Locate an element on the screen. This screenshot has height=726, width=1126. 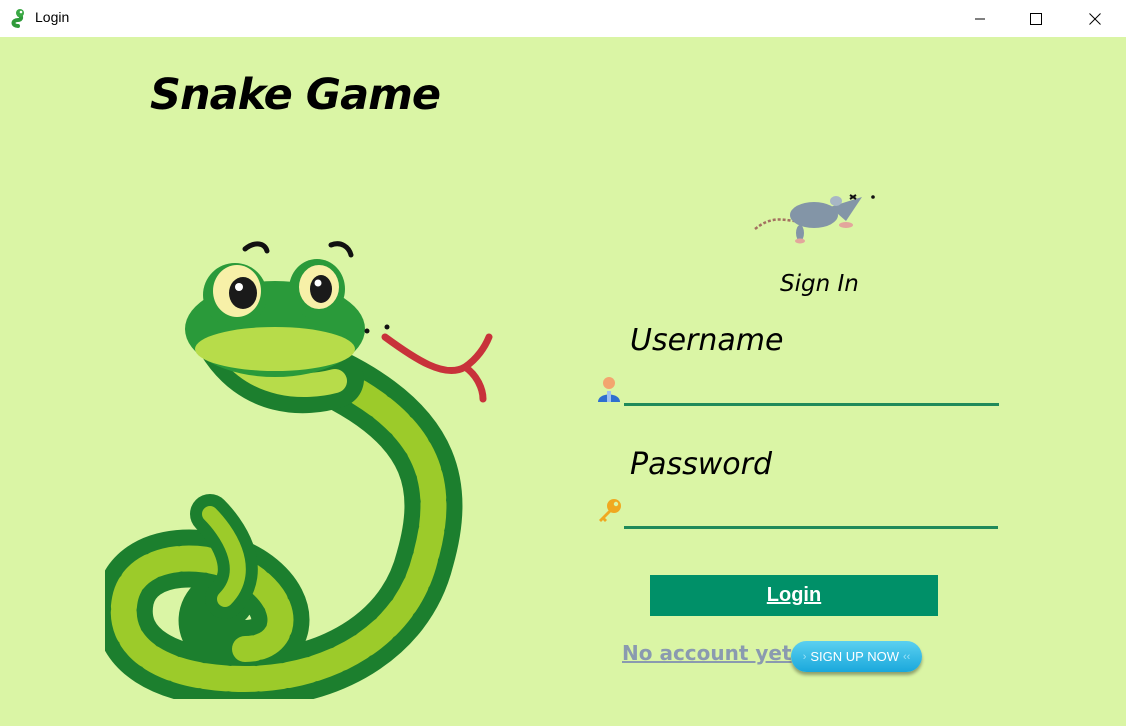
sign-in-heading: Sign In is located at coordinates (819, 284).